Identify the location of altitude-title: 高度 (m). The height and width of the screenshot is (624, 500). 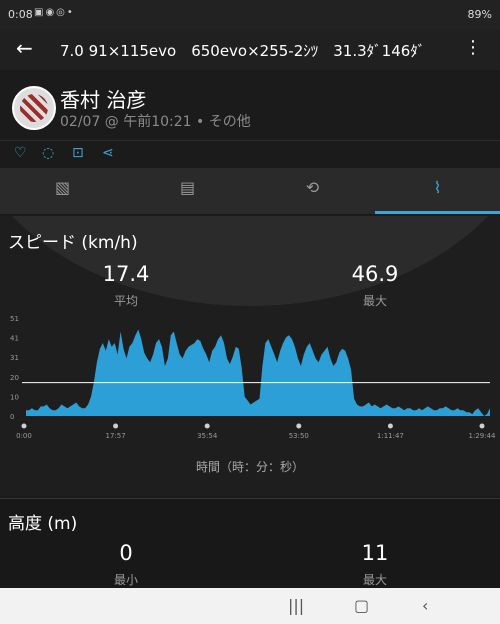
(43, 524).